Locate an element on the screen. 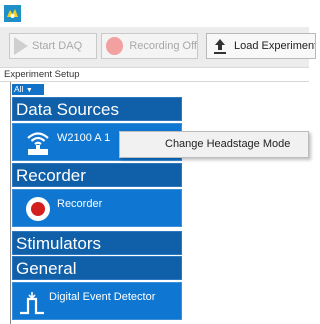 This screenshot has height=324, width=320. app-icon is located at coordinates (12, 13).